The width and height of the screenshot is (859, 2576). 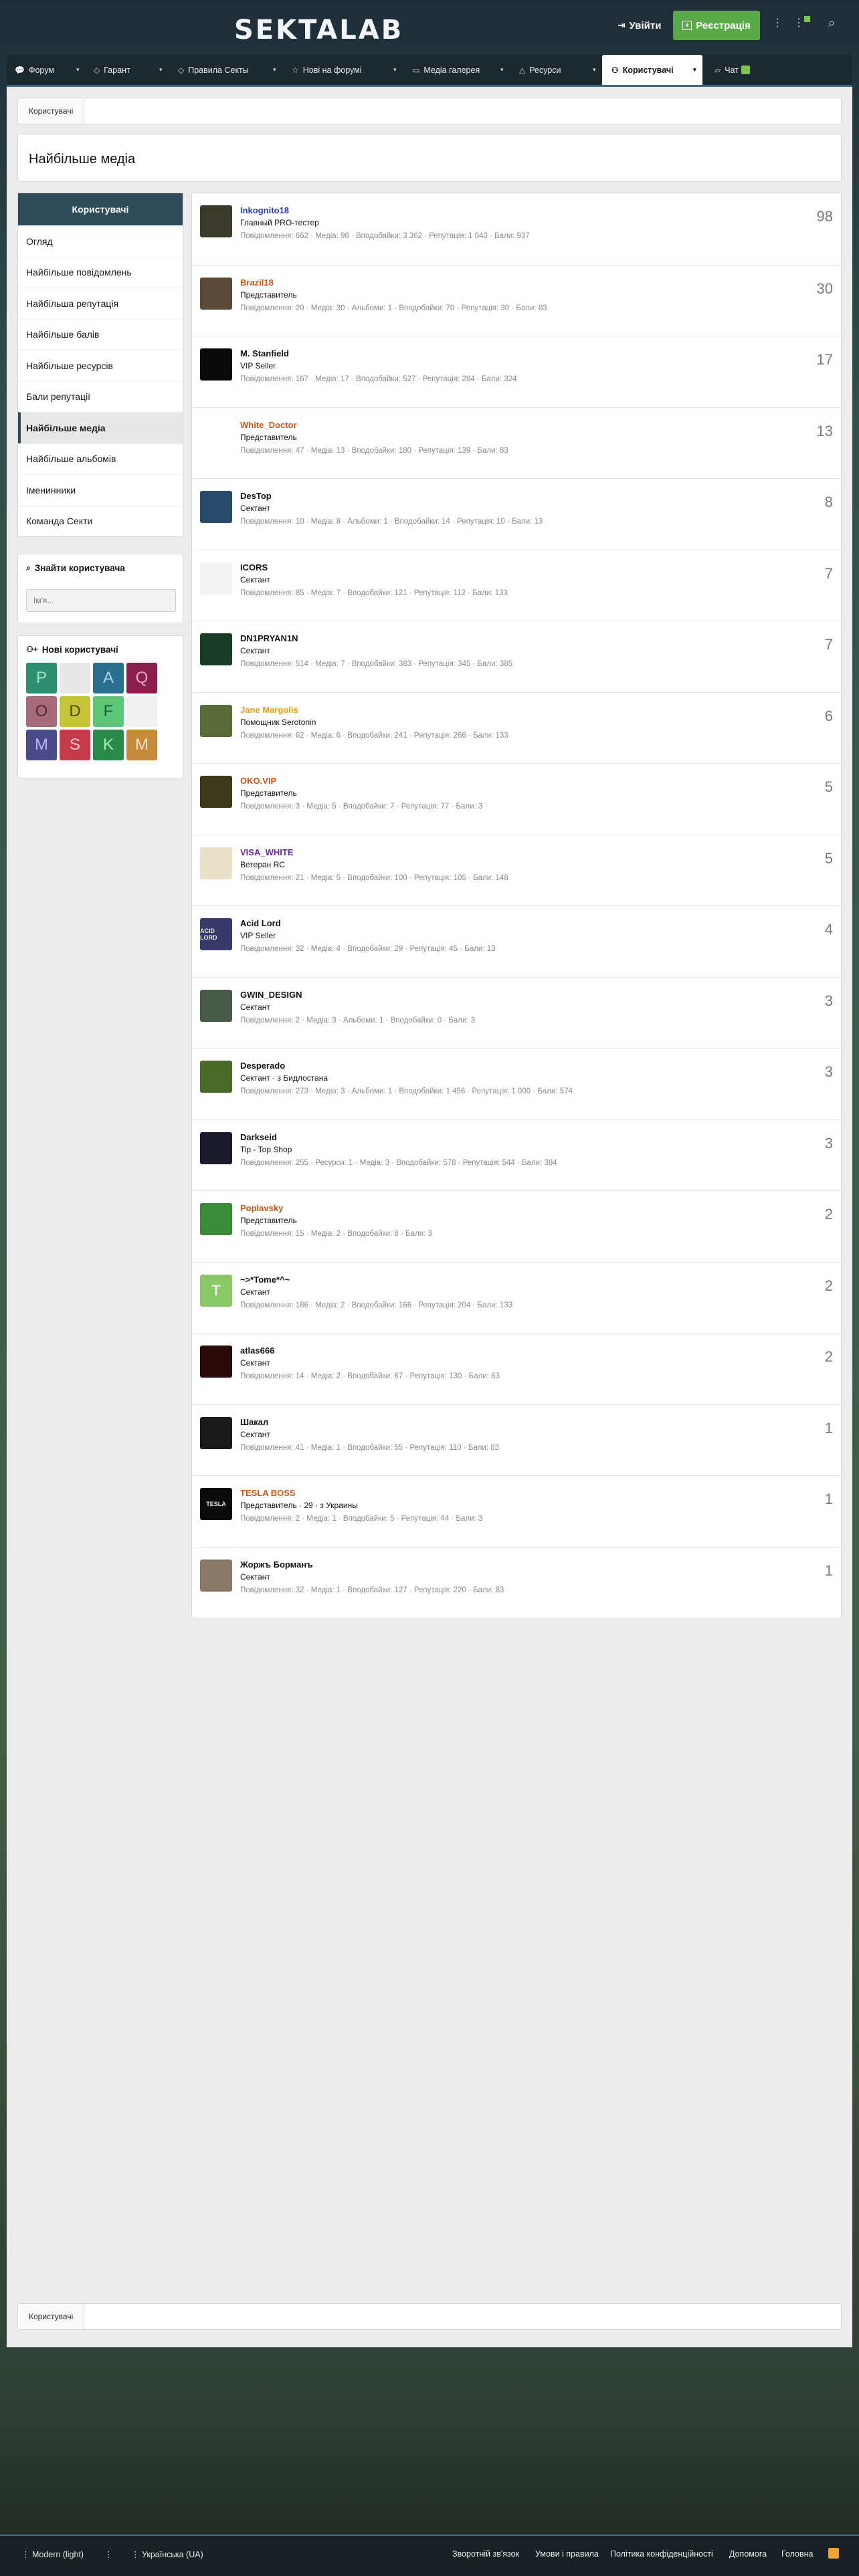 What do you see at coordinates (52, 2316) in the screenshot?
I see `bottom-breadcrumb-link: Користувачі` at bounding box center [52, 2316].